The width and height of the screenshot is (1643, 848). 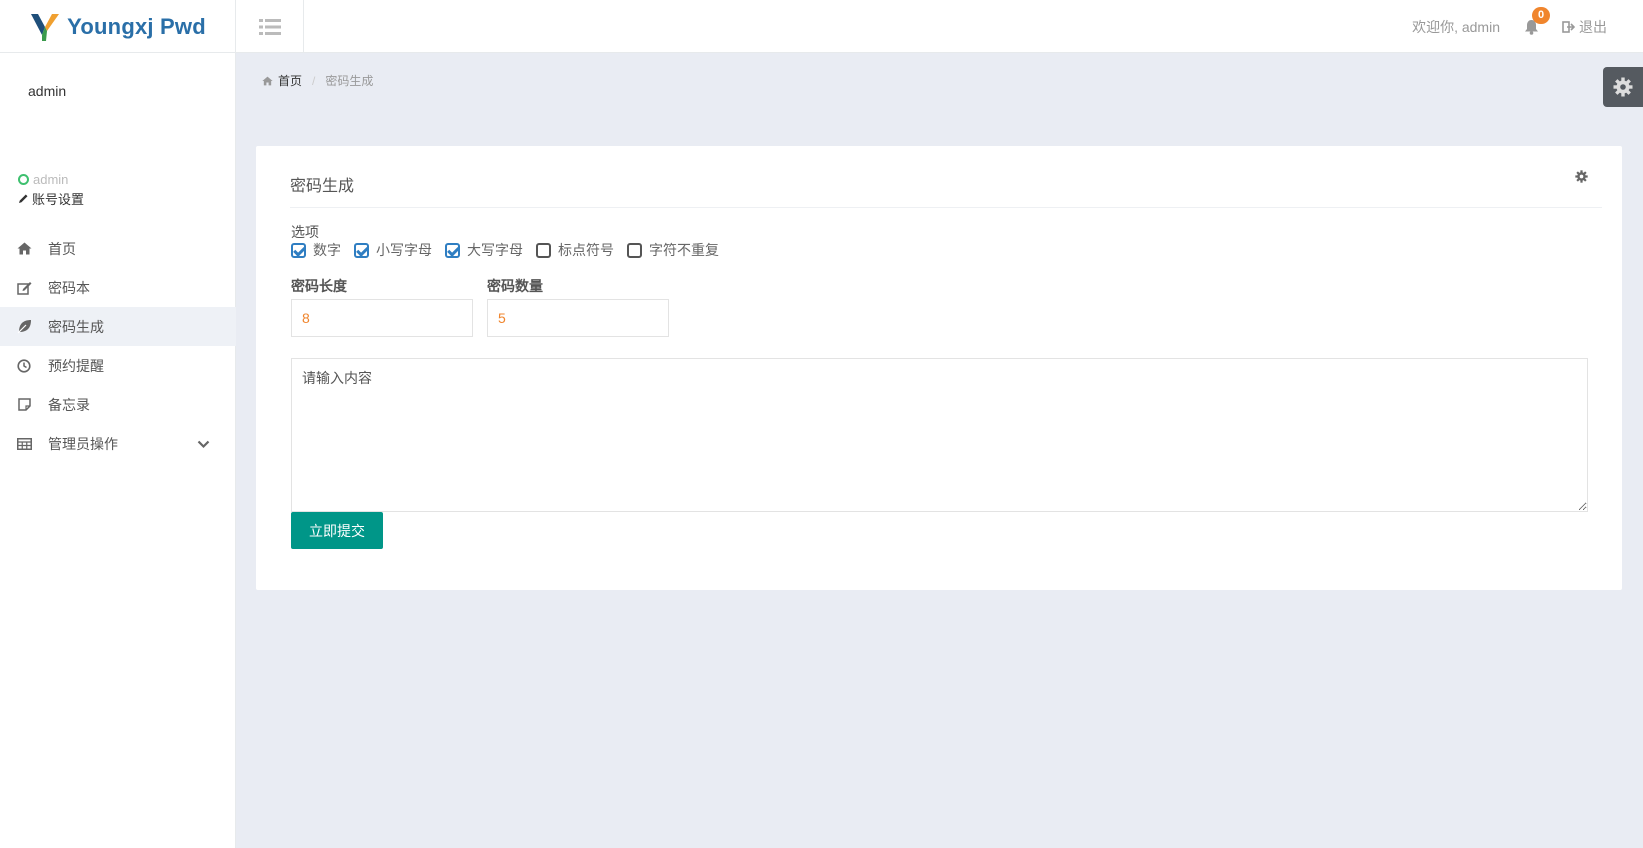 I want to click on account-settings-label: 账号设置, so click(x=58, y=199).